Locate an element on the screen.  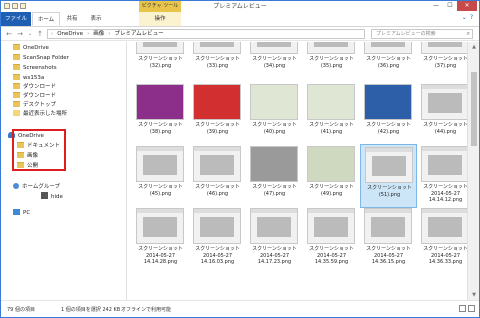
tab-home: ホーム is located at coordinates (46, 19).